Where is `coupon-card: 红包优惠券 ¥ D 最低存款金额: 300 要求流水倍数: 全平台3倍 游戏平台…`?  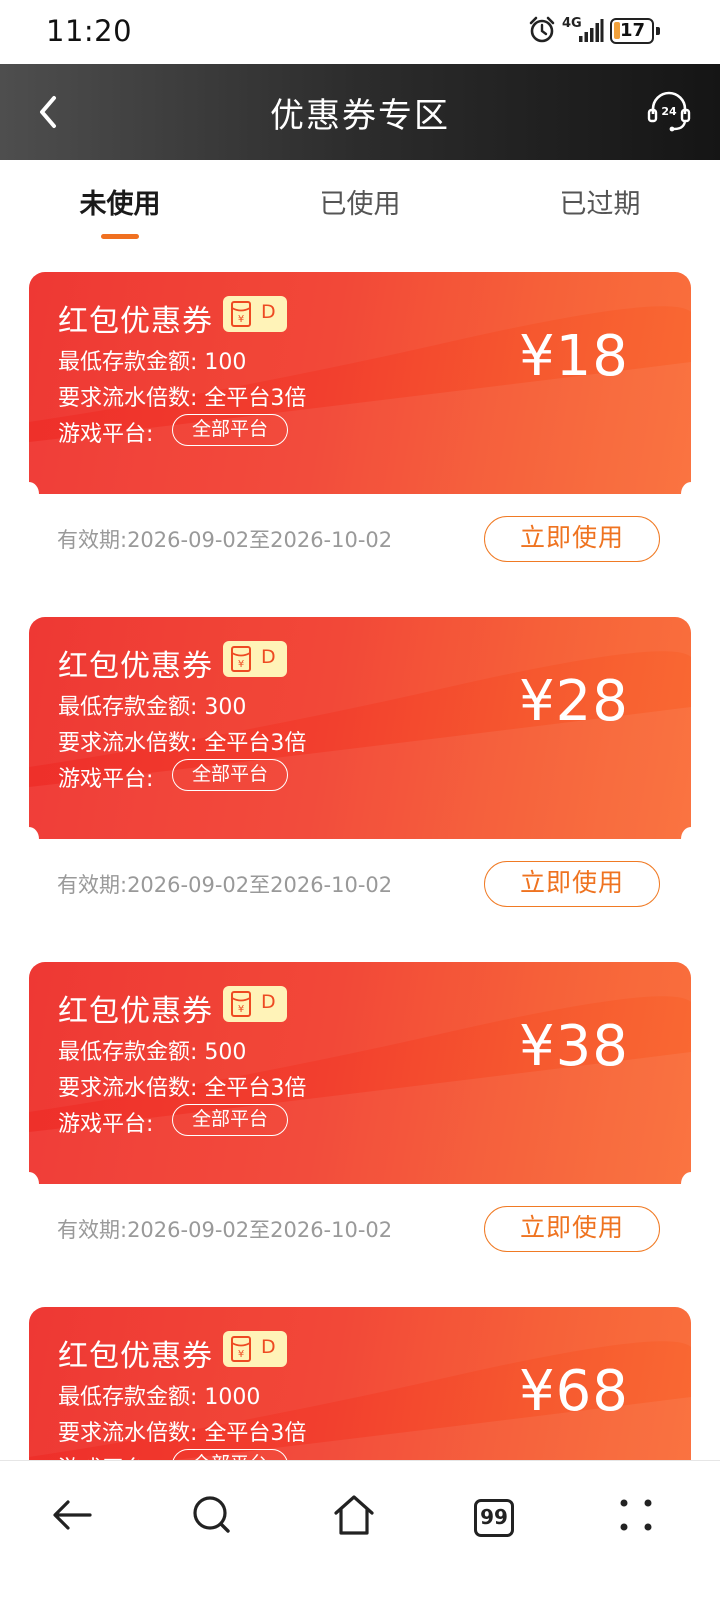 coupon-card: 红包优惠券 ¥ D 最低存款金额: 300 要求流水倍数: 全平台3倍 游戏平台… is located at coordinates (360, 728).